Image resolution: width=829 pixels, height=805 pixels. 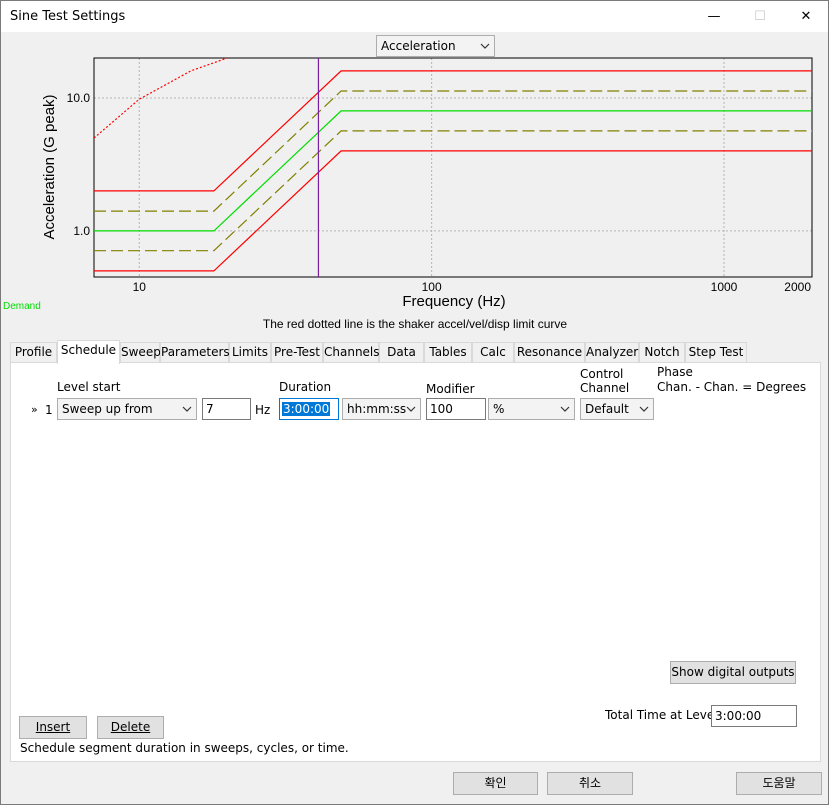 What do you see at coordinates (450, 389) in the screenshot?
I see `modifier-header: Modifier` at bounding box center [450, 389].